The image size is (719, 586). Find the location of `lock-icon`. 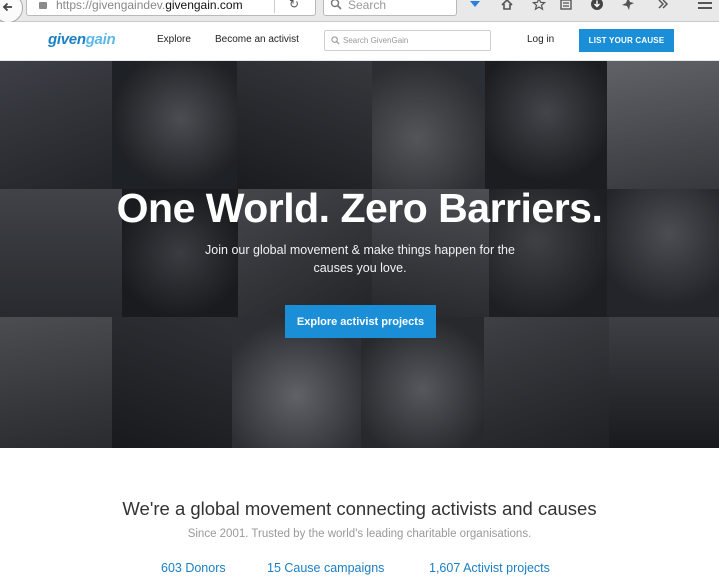

lock-icon is located at coordinates (43, 5).